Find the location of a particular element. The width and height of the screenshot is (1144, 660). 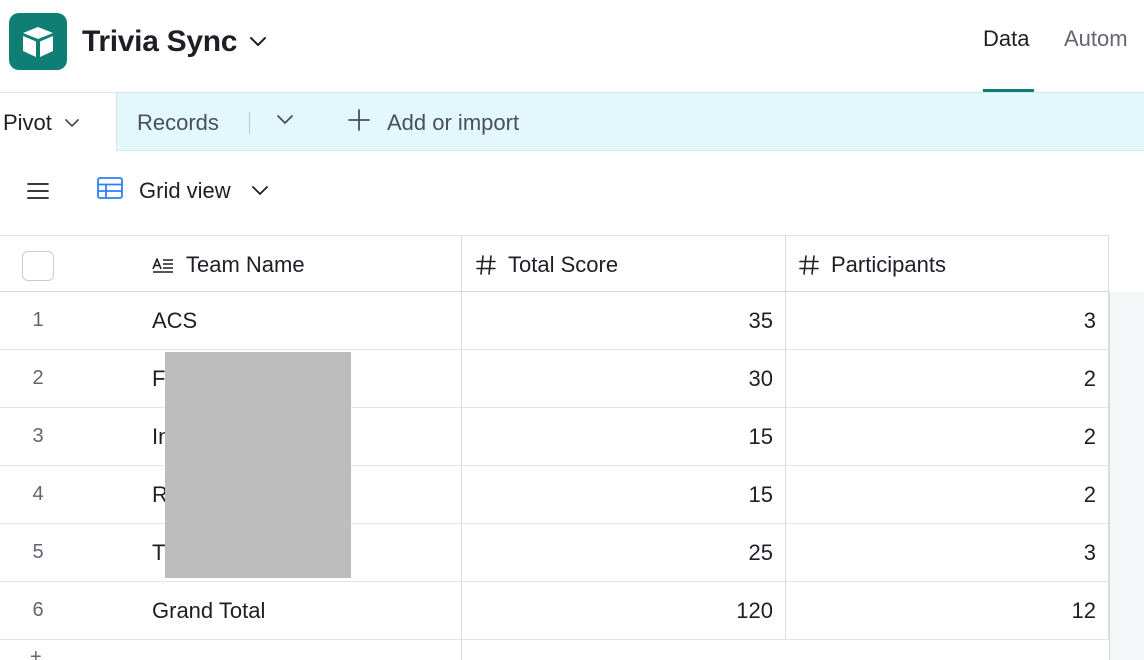

row-number: 2 is located at coordinates (38, 378).